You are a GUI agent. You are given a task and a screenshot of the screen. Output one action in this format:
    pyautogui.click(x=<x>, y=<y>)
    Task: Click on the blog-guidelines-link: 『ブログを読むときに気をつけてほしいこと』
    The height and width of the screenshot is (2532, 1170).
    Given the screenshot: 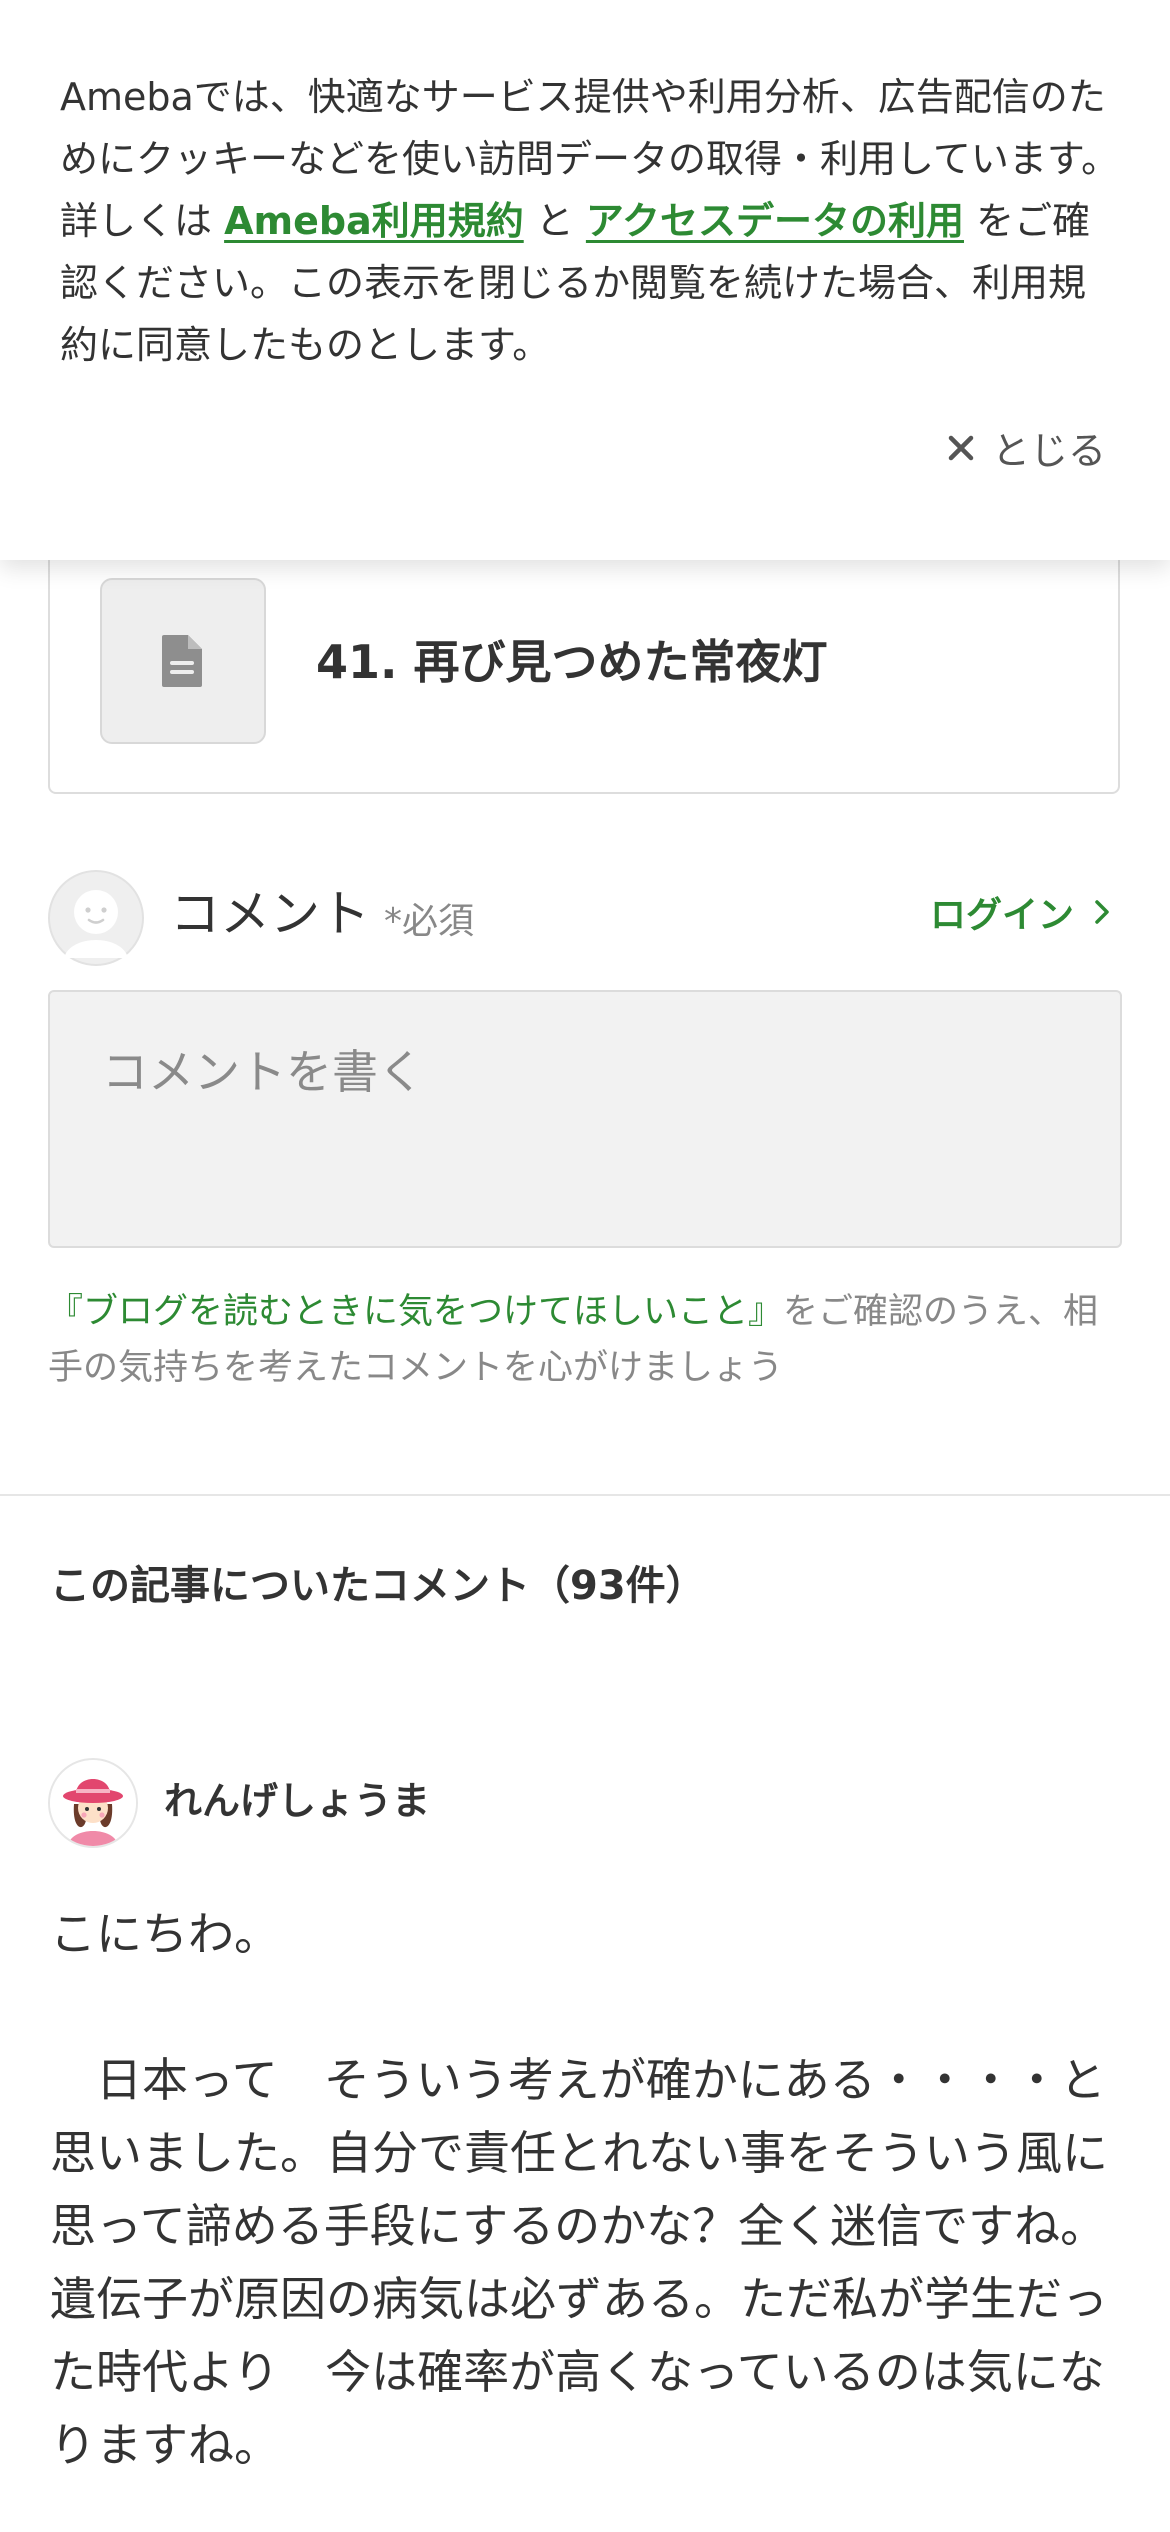 What is the action you would take?
    pyautogui.click(x=415, y=1312)
    